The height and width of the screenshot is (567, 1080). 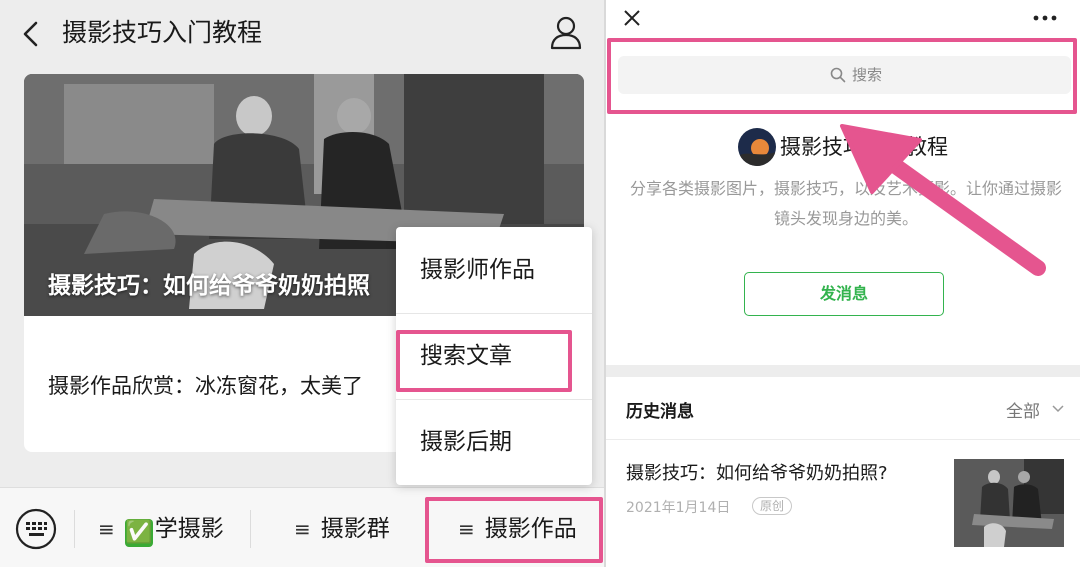 What do you see at coordinates (1009, 503) in the screenshot?
I see `history-article-thumbnail` at bounding box center [1009, 503].